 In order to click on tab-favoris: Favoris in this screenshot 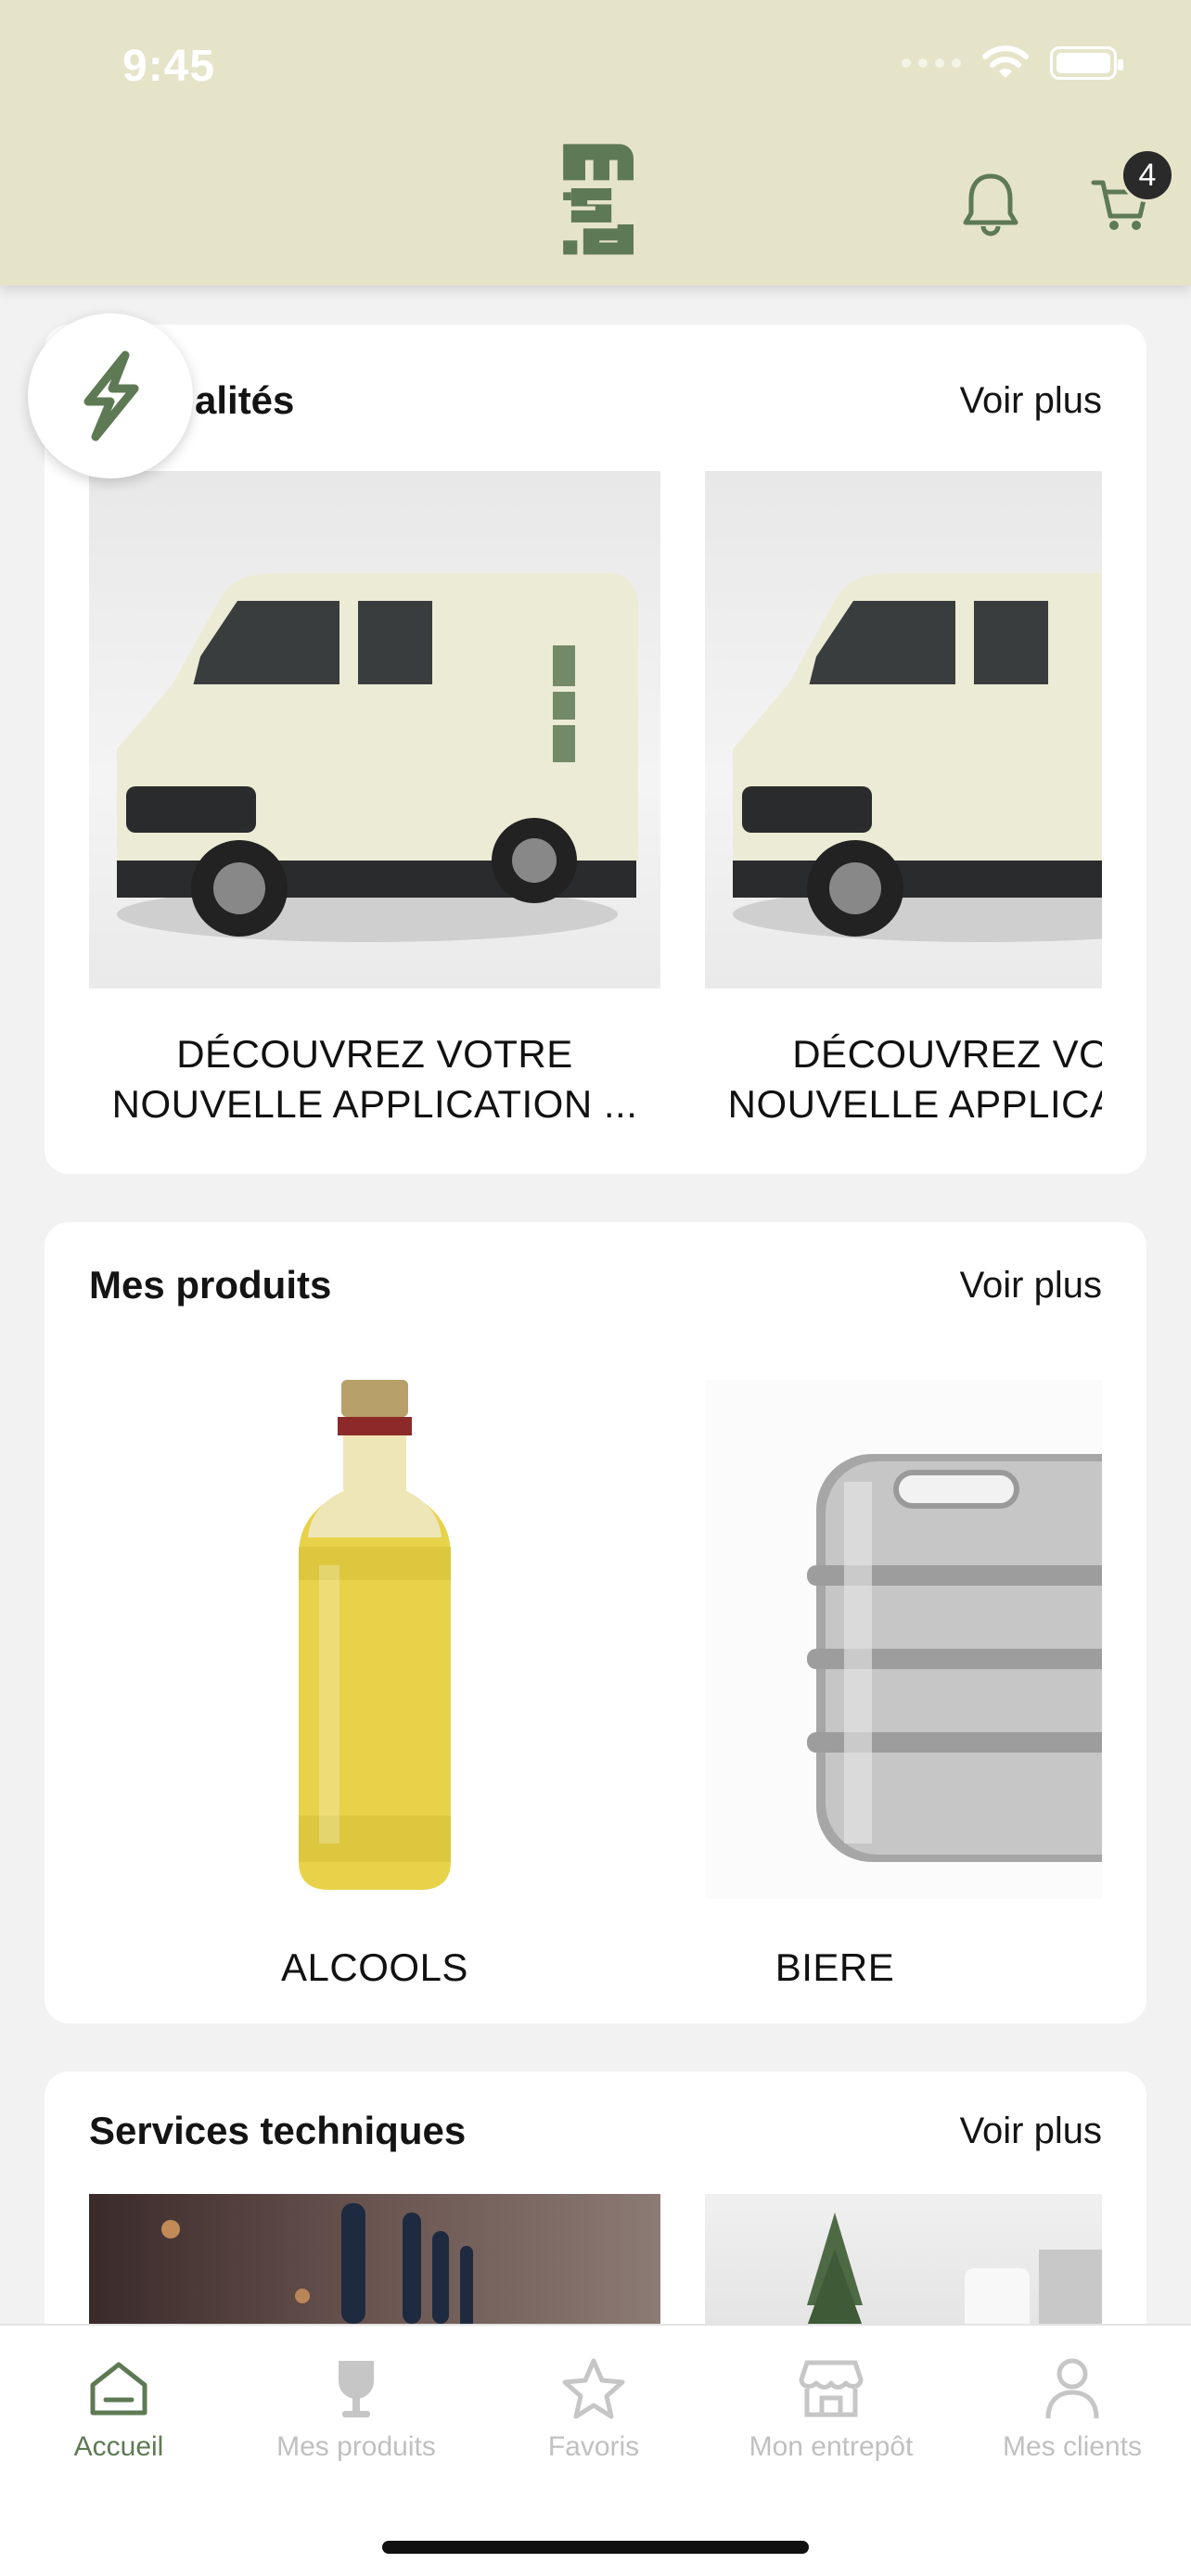, I will do `click(593, 2408)`.